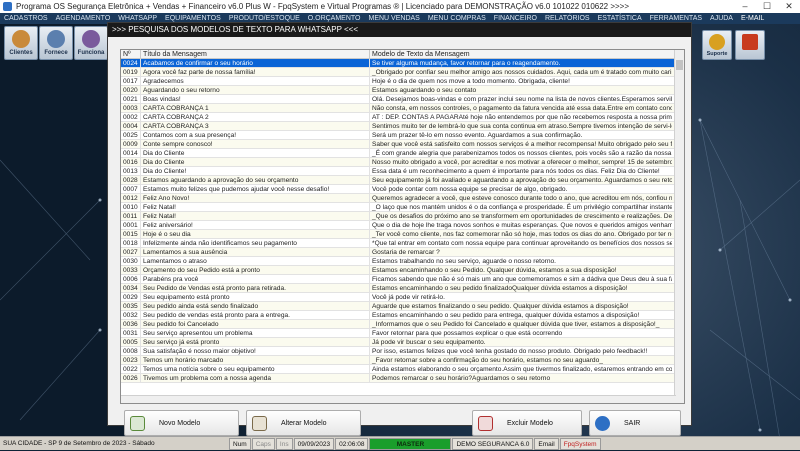  What do you see at coordinates (721, 18) in the screenshot?
I see `menu-ajuda: AJUDA` at bounding box center [721, 18].